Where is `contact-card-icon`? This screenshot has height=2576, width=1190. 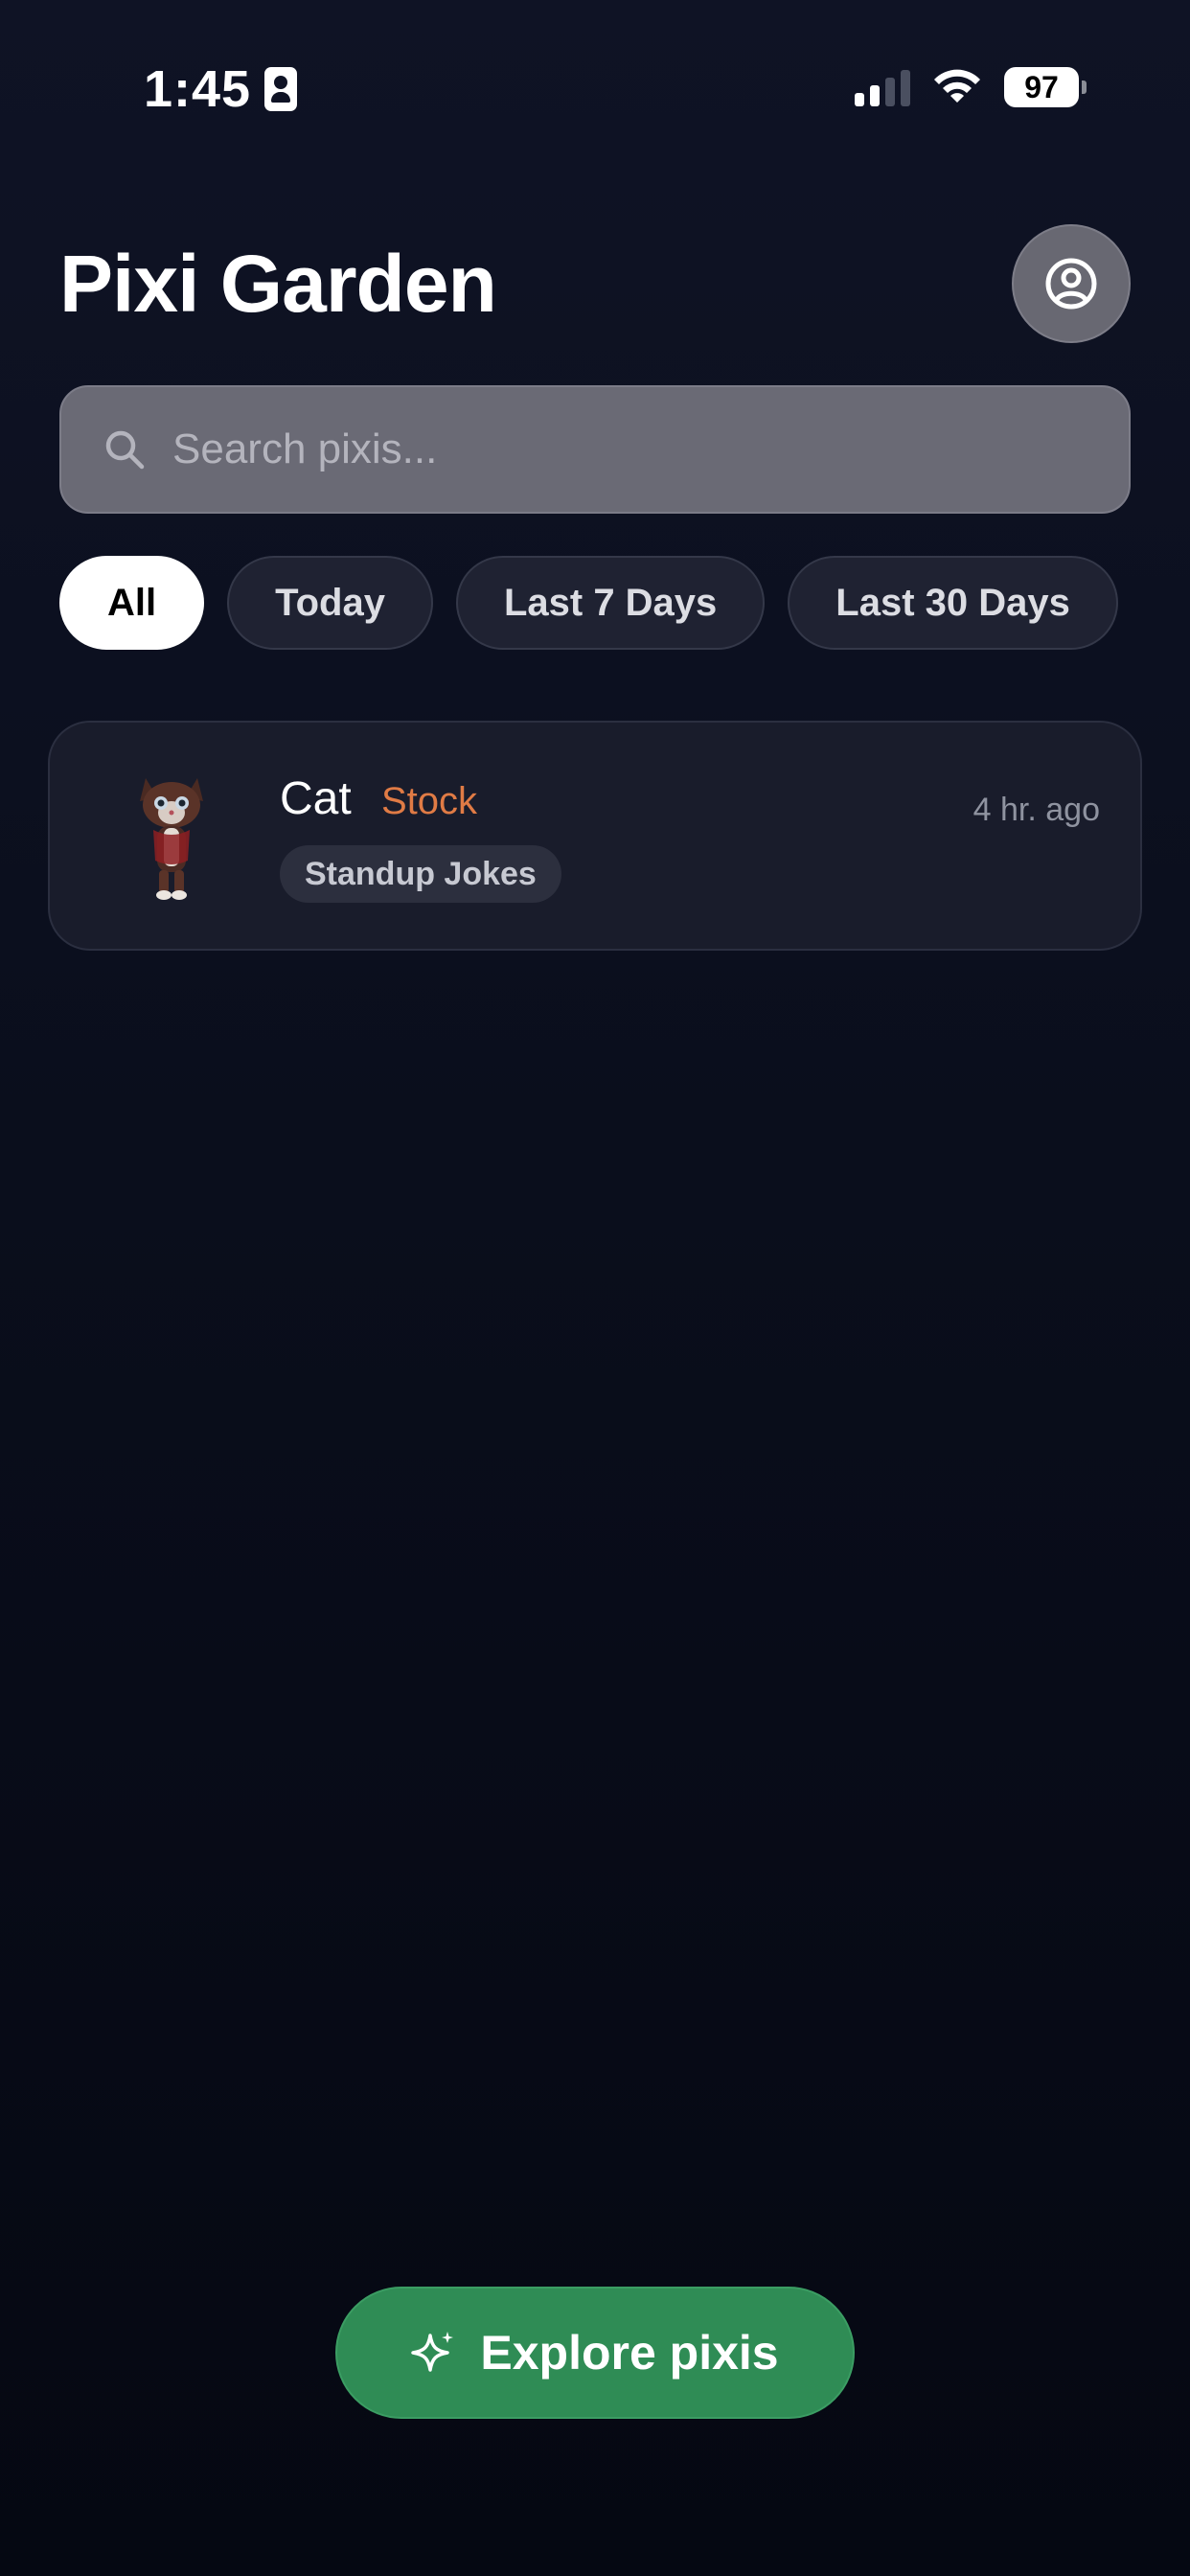
contact-card-icon is located at coordinates (281, 89).